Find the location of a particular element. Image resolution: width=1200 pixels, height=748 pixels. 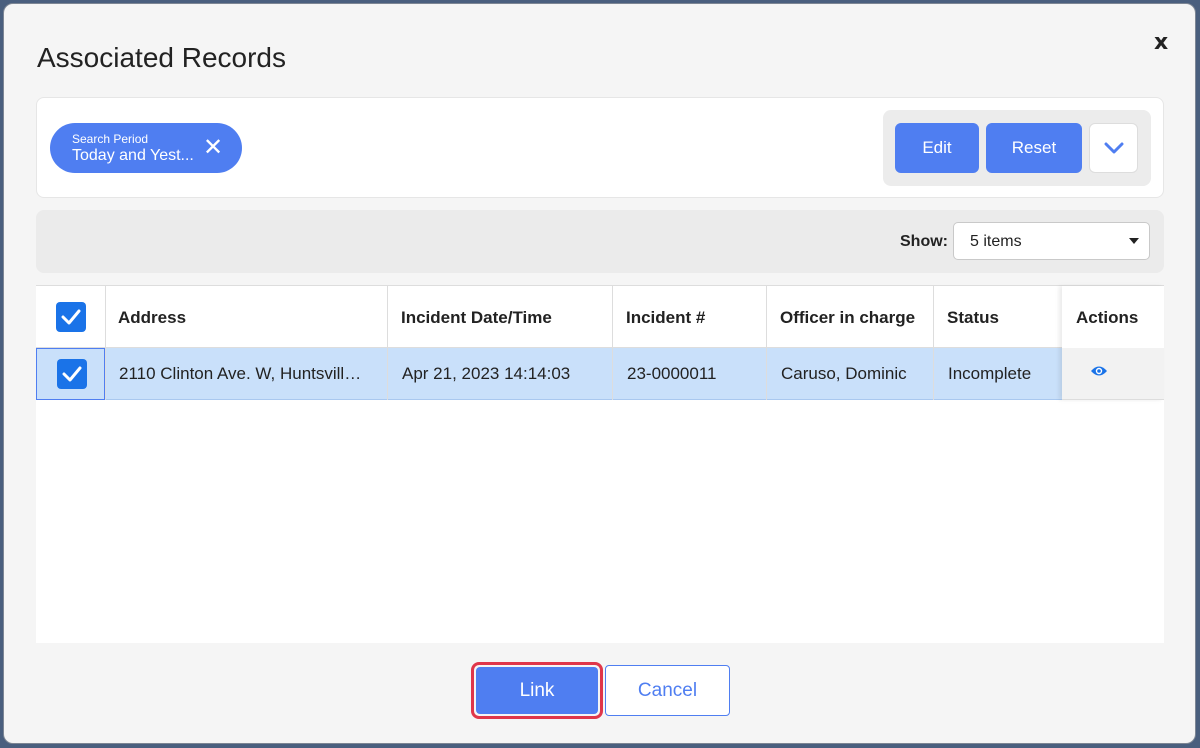

chevron-down-icon is located at coordinates (1113, 148).